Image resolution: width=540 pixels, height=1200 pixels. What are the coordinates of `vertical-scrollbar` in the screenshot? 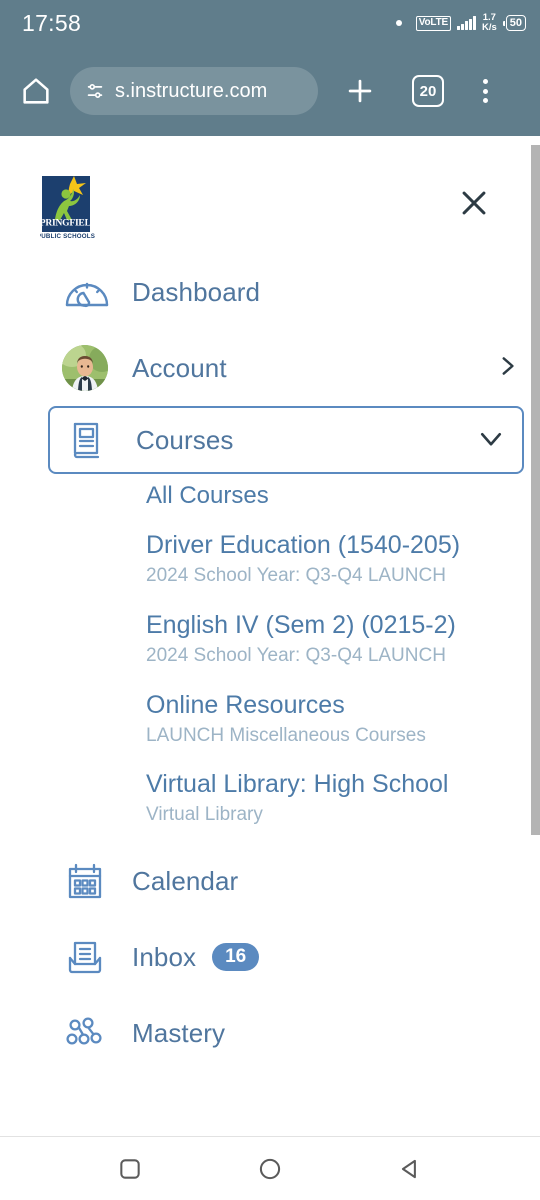 It's located at (535, 490).